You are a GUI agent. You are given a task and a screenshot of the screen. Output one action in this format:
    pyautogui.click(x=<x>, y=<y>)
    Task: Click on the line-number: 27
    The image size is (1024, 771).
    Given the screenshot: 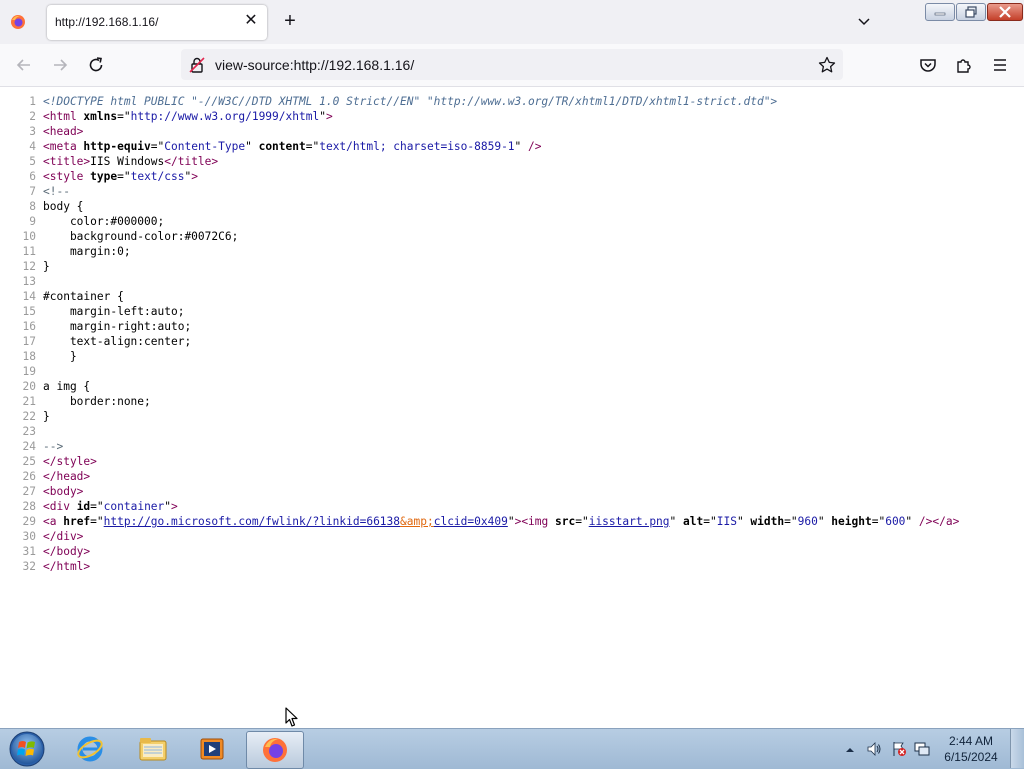 What is the action you would take?
    pyautogui.click(x=29, y=491)
    